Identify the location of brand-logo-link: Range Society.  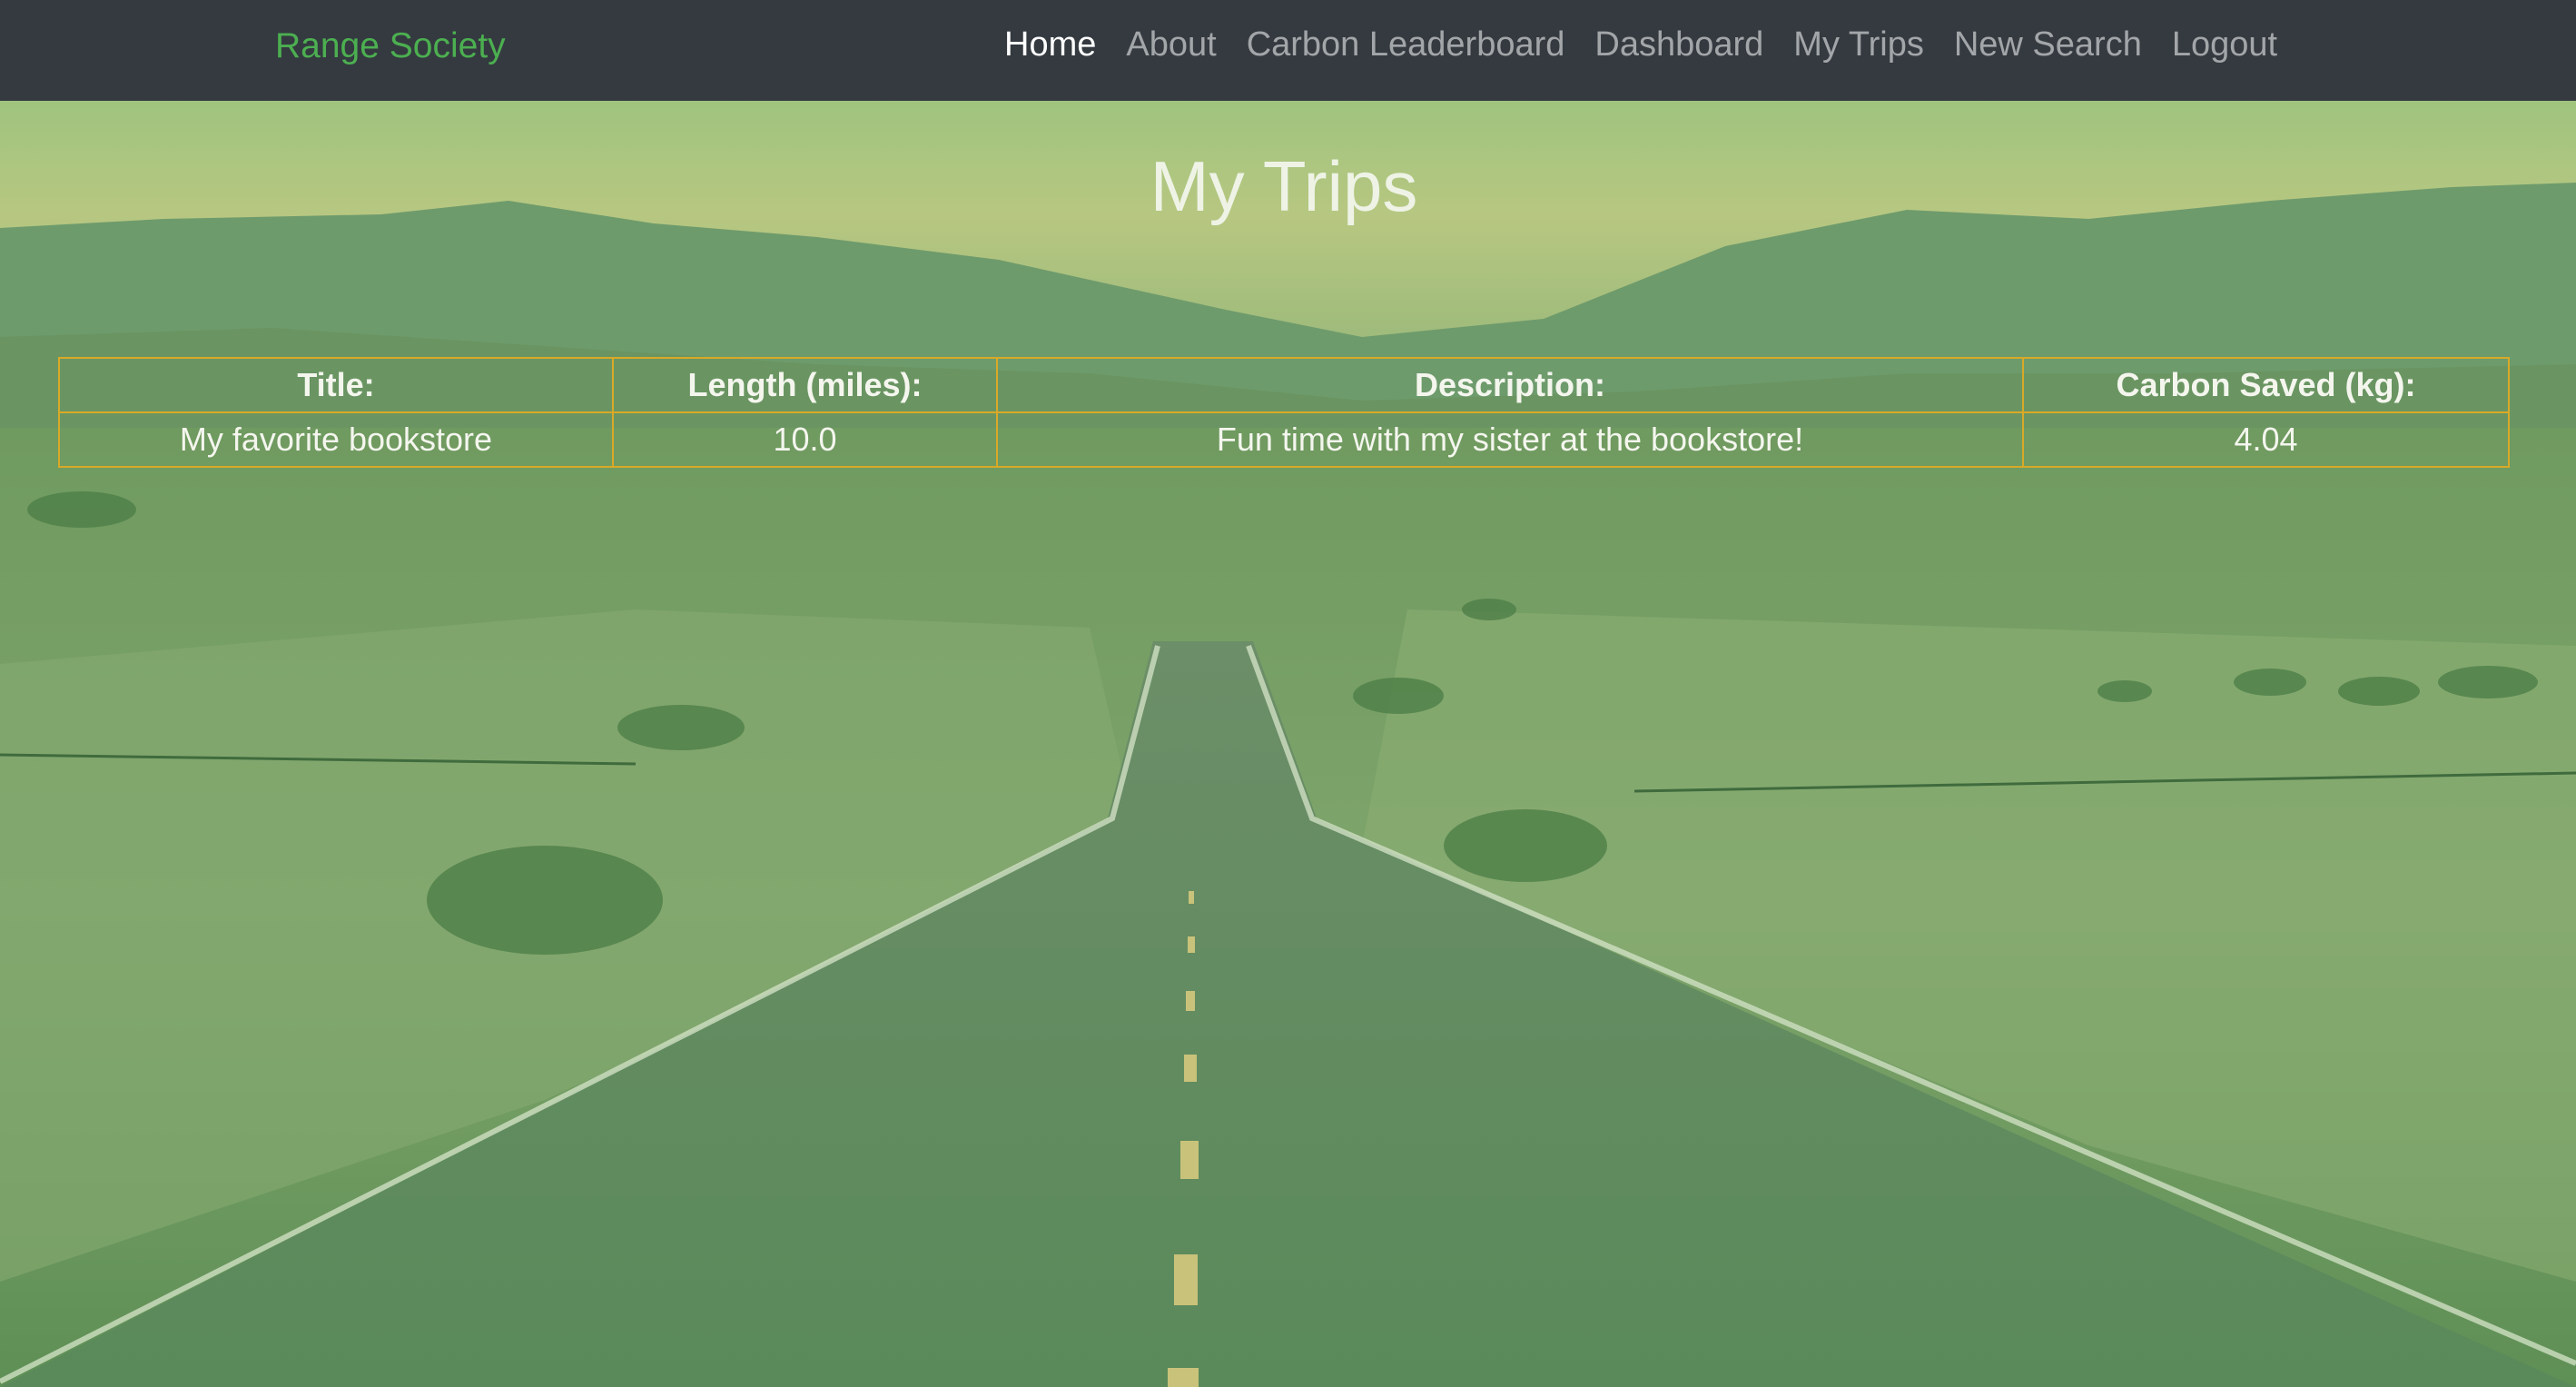
(390, 46).